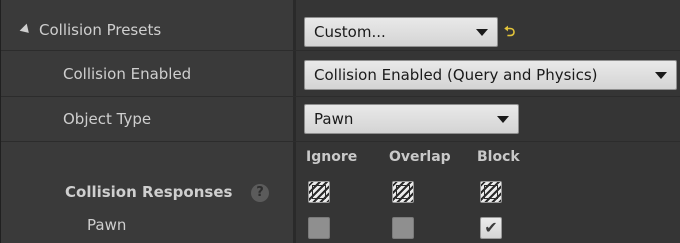  Describe the element at coordinates (127, 74) in the screenshot. I see `collision-enabled-label: Collision Enabled` at that location.